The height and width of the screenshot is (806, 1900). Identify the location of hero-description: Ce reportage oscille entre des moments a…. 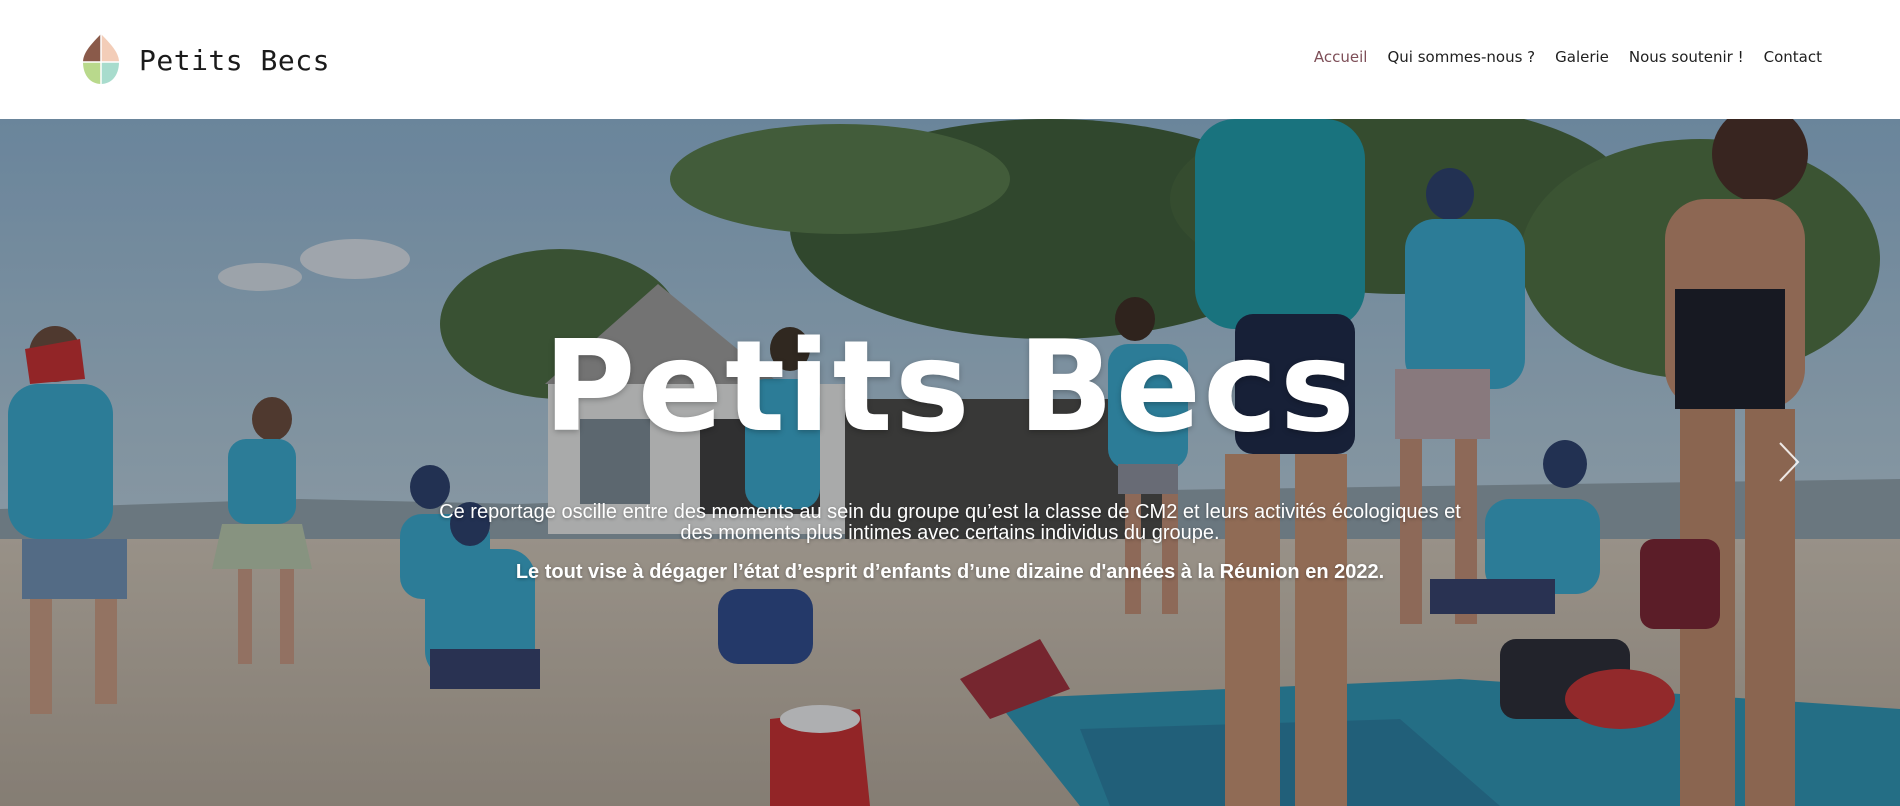
(950, 522).